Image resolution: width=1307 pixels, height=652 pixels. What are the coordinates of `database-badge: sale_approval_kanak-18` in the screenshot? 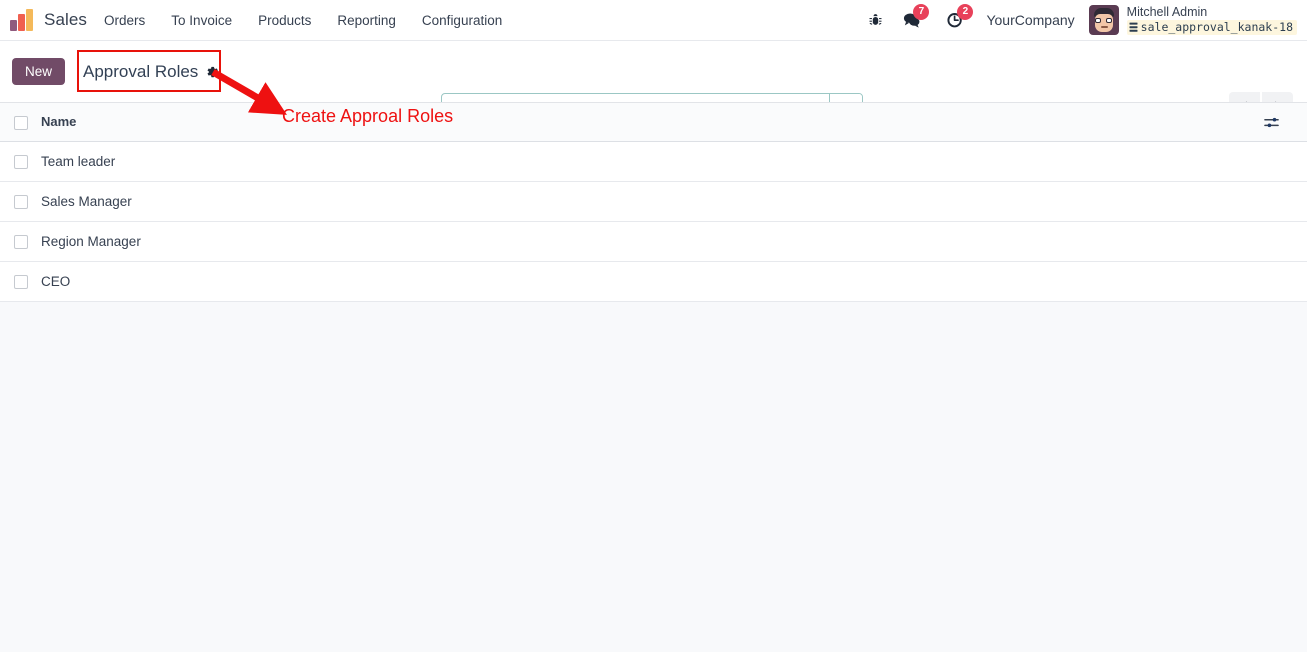 It's located at (1211, 28).